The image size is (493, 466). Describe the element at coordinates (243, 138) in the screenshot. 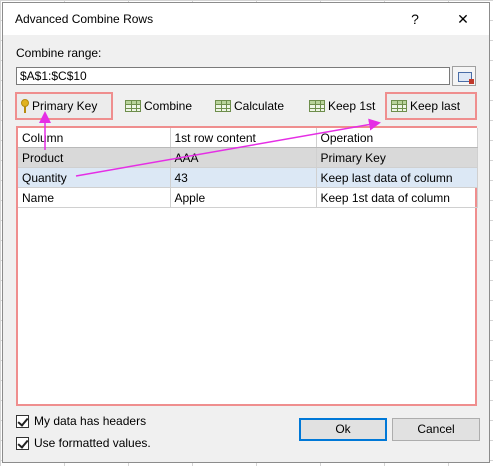

I see `first-row-content-header: 1st row content` at that location.